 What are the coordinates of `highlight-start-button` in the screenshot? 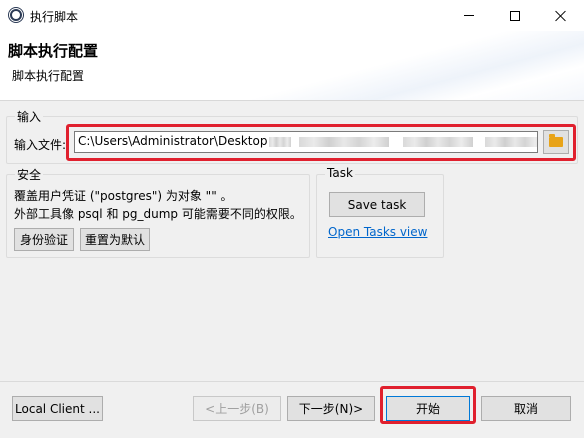 It's located at (428, 405).